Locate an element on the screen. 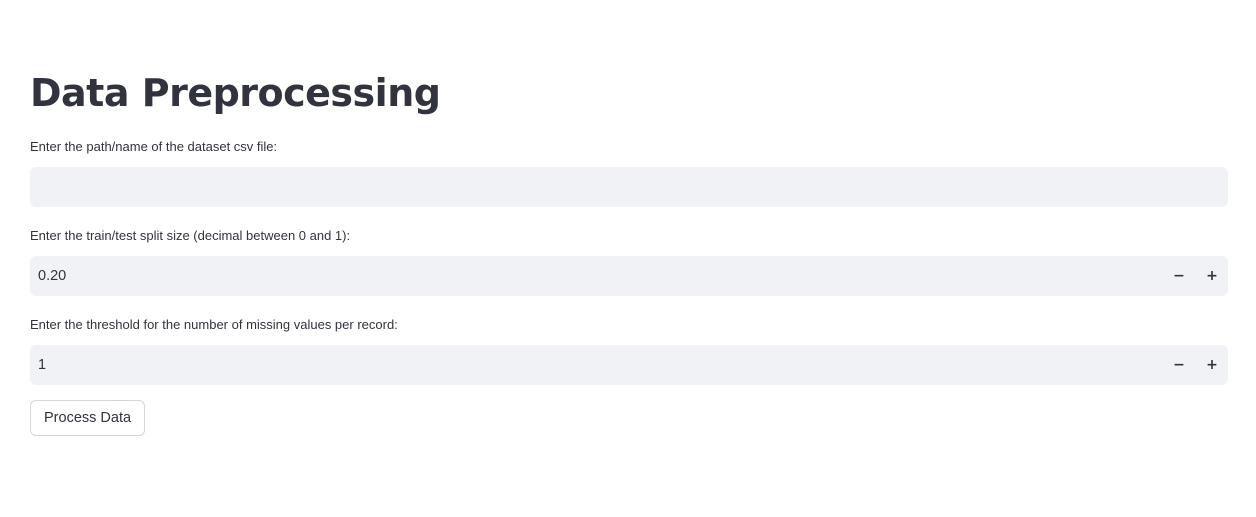 The image size is (1256, 517). split-size-input is located at coordinates (595, 276).